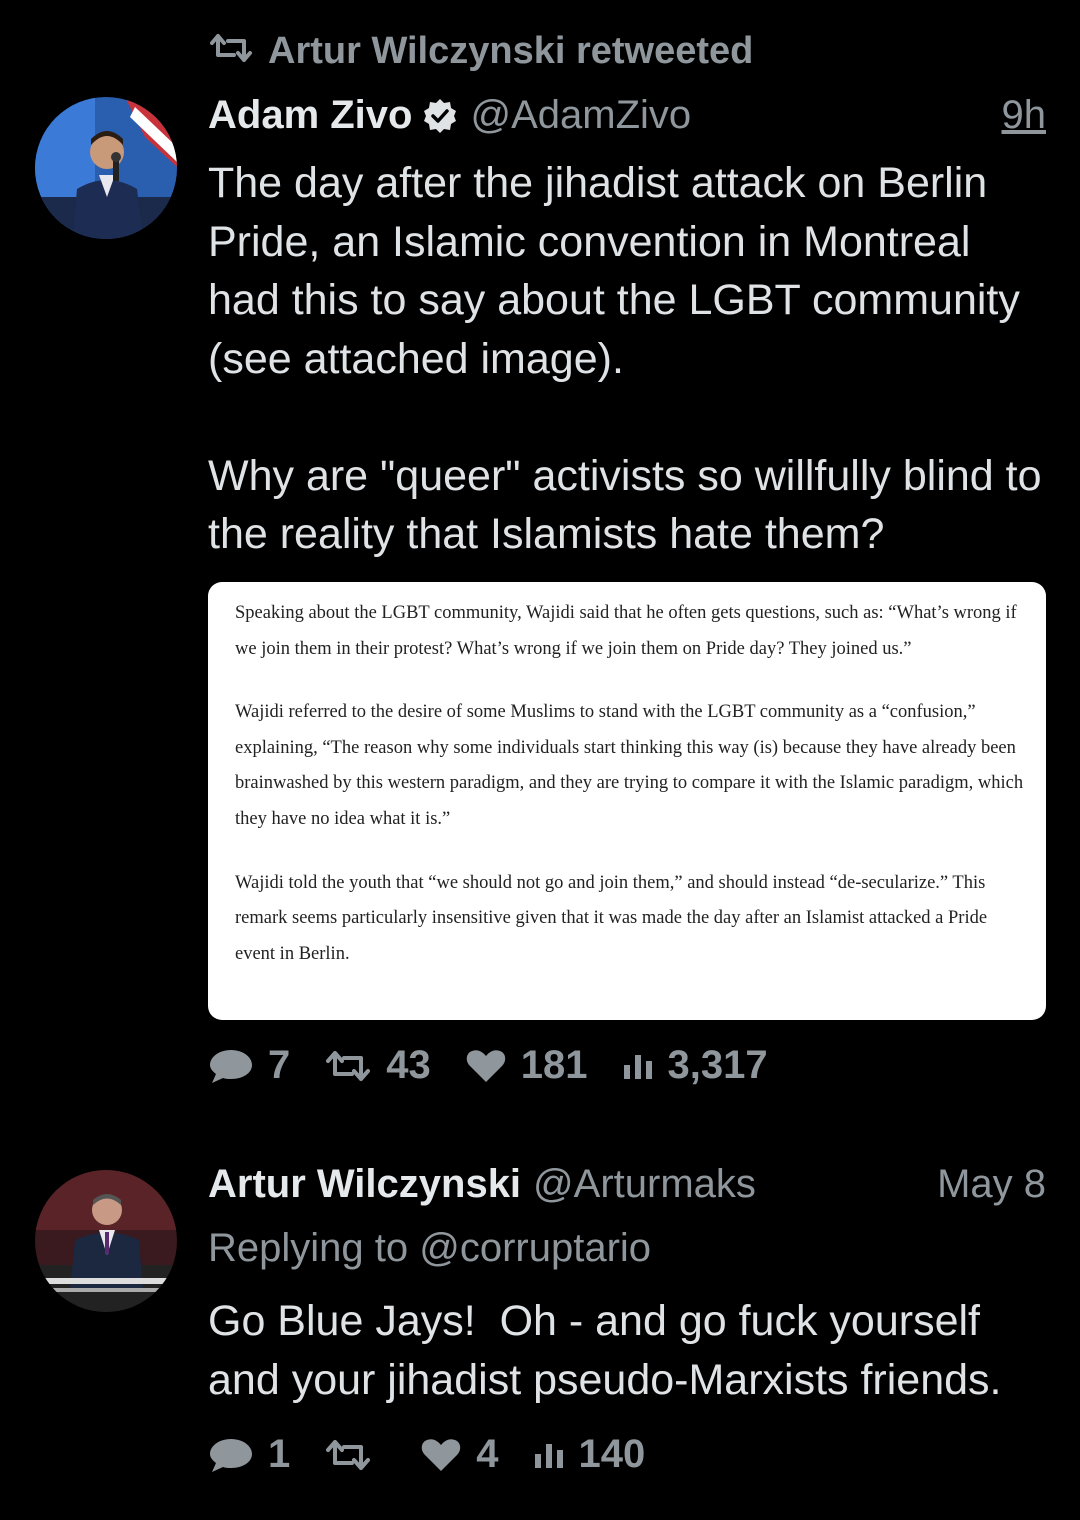 The width and height of the screenshot is (1080, 1520). Describe the element at coordinates (279, 1454) in the screenshot. I see `reply-count: 1` at that location.